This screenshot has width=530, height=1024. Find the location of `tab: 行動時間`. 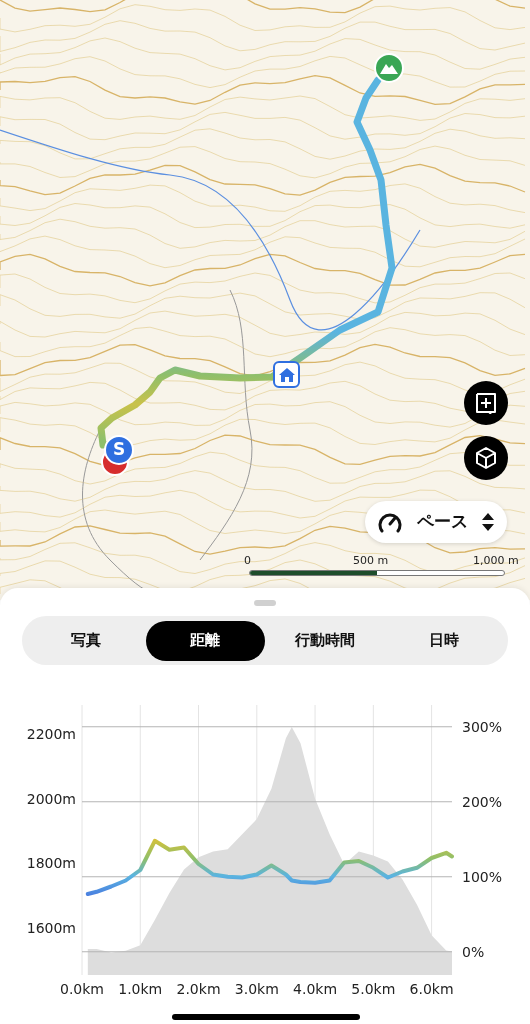

tab: 行動時間 is located at coordinates (325, 640).